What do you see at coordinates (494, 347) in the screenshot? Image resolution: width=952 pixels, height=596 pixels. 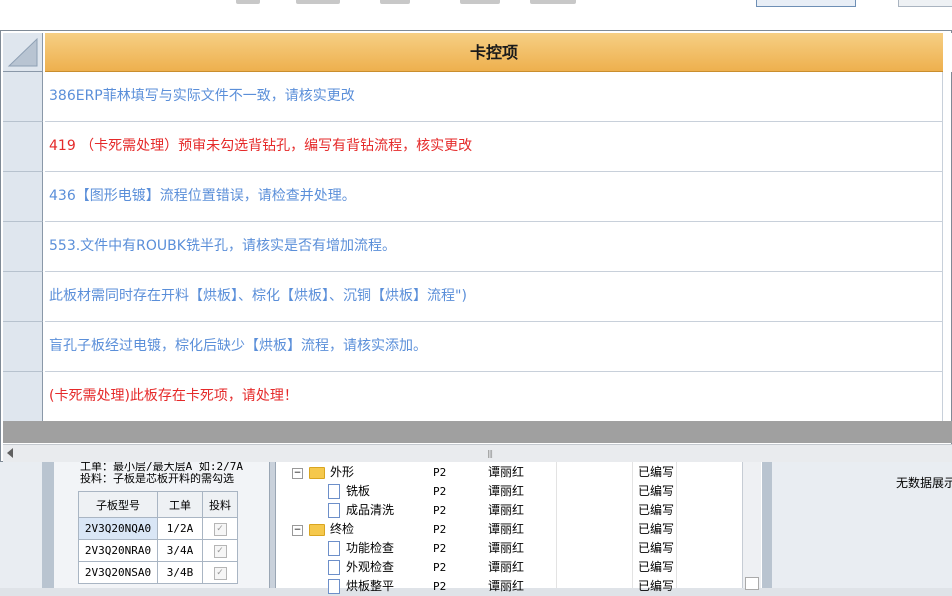 I see `check-item-cell: 盲孔子板经过电镀，棕化后缺少【烘板】流程，请核实添加。` at bounding box center [494, 347].